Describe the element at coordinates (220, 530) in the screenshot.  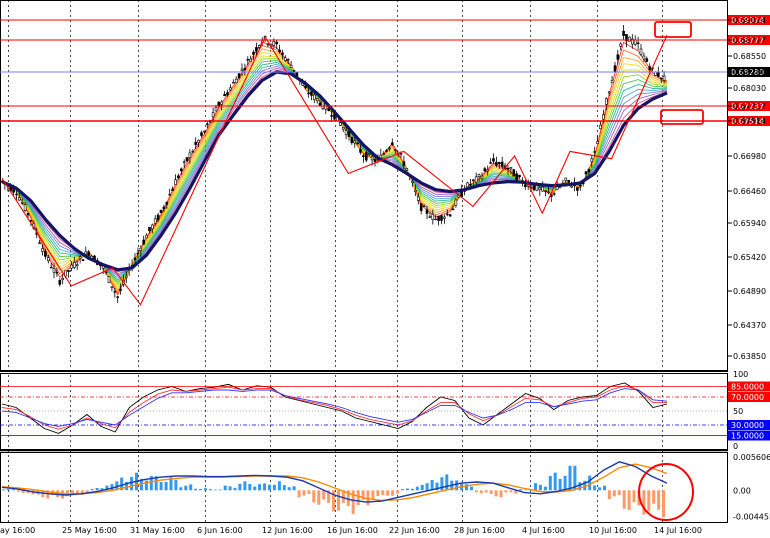
I see `x-tick-label: 6 Jun 16:00` at that location.